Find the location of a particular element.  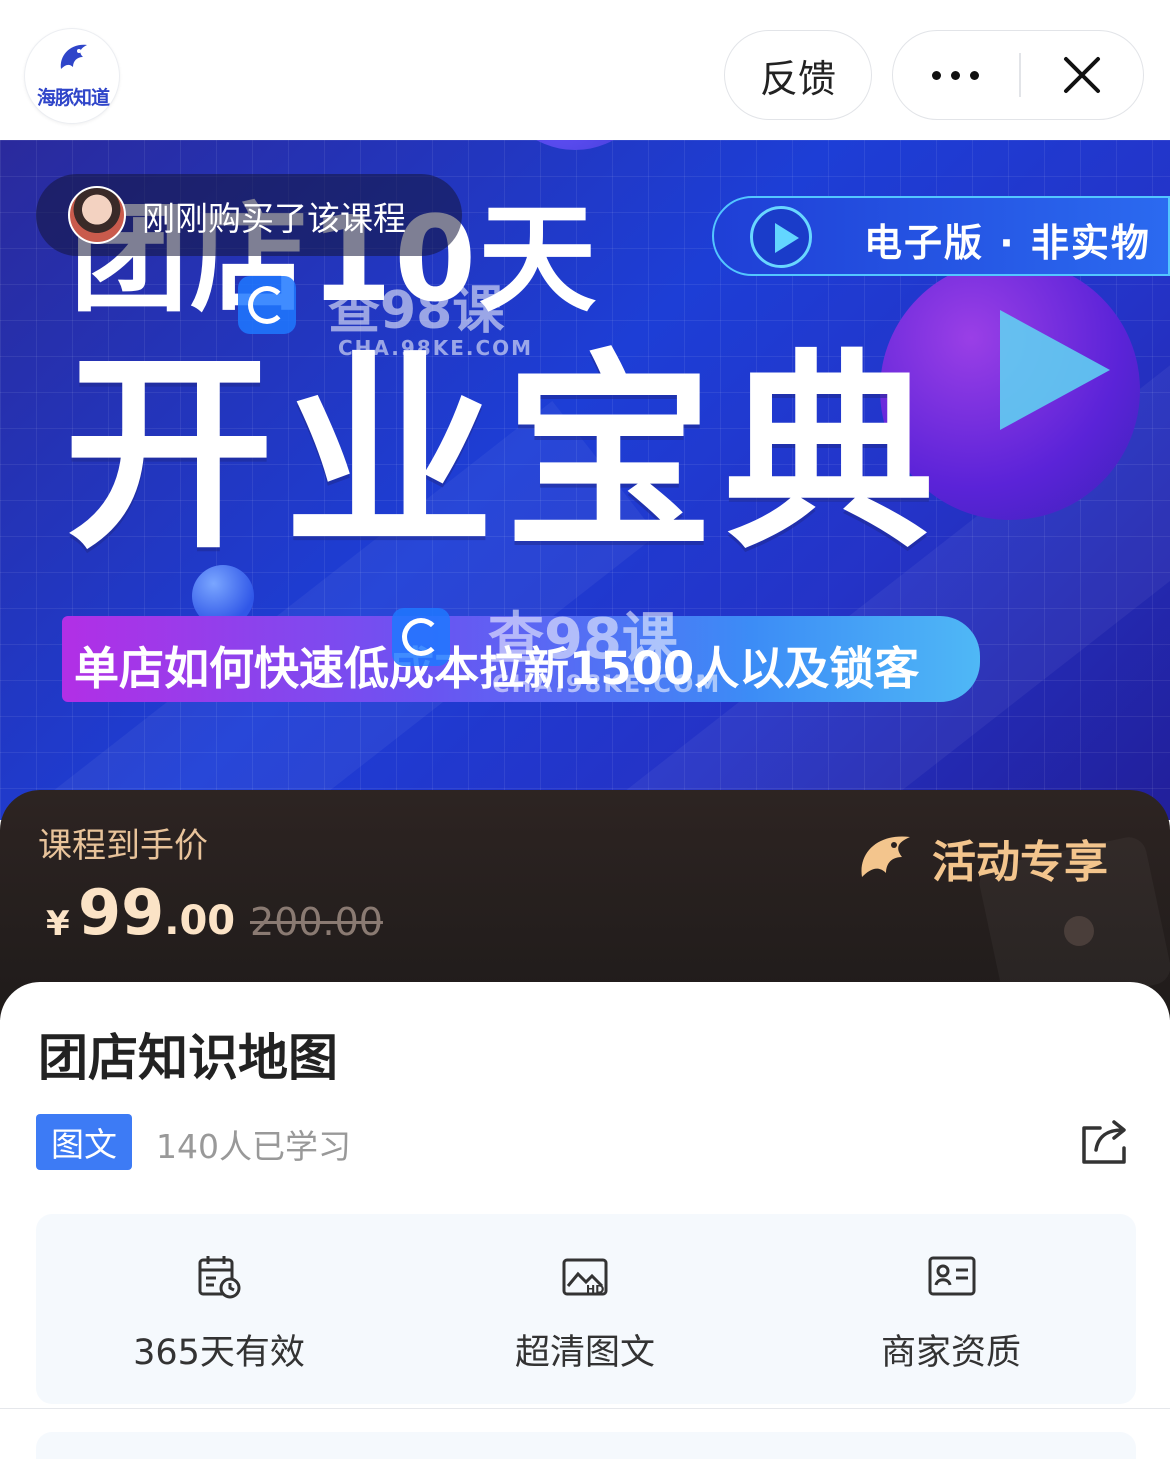

avatar is located at coordinates (97, 215).